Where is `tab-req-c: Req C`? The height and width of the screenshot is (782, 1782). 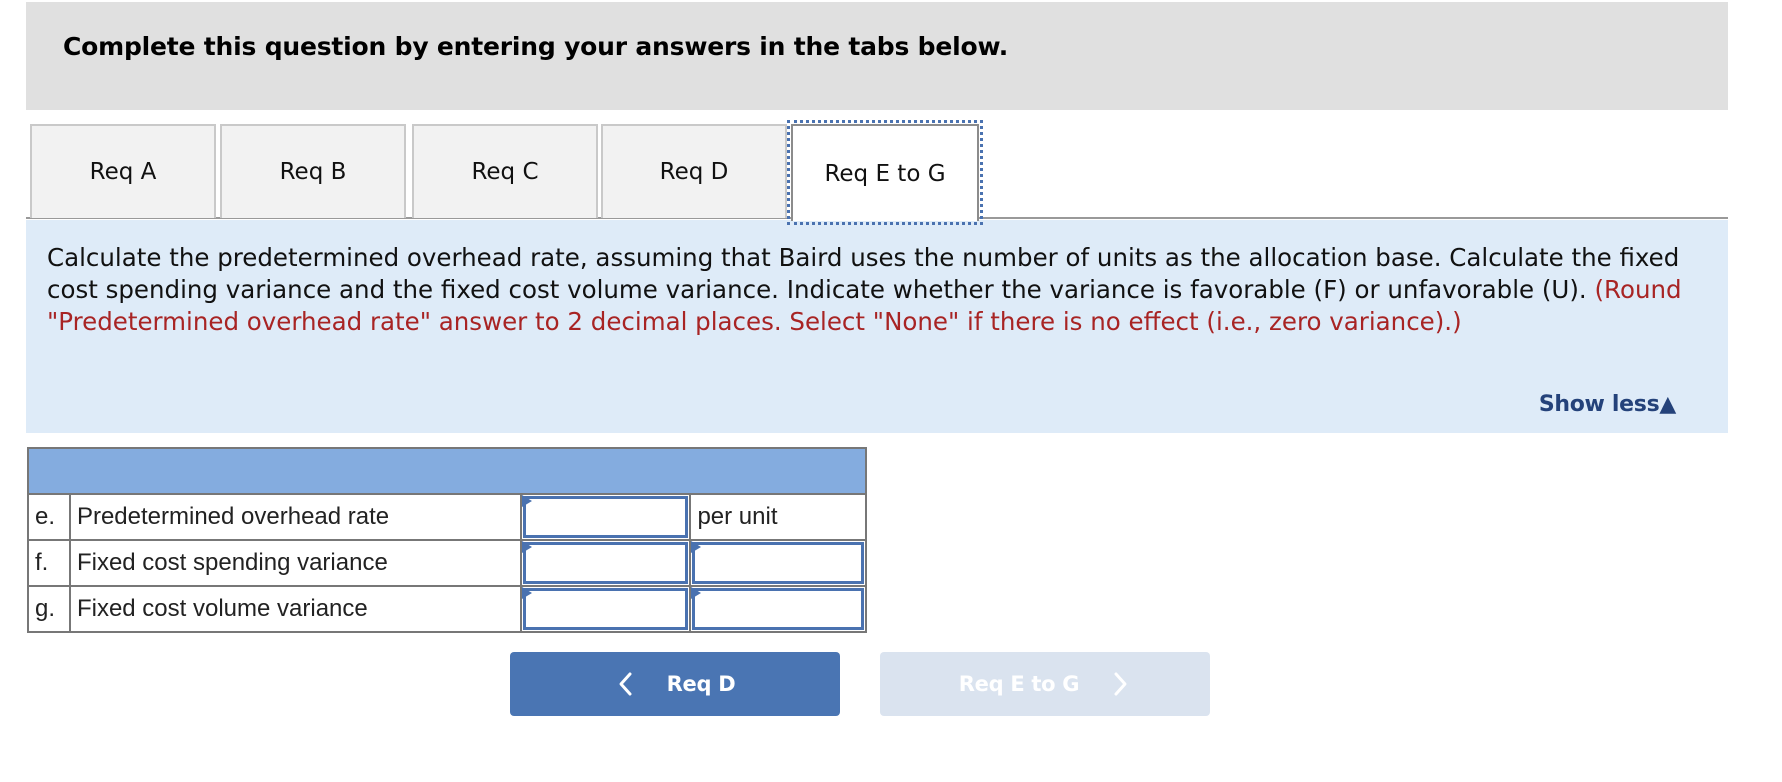
tab-req-c: Req C is located at coordinates (505, 171).